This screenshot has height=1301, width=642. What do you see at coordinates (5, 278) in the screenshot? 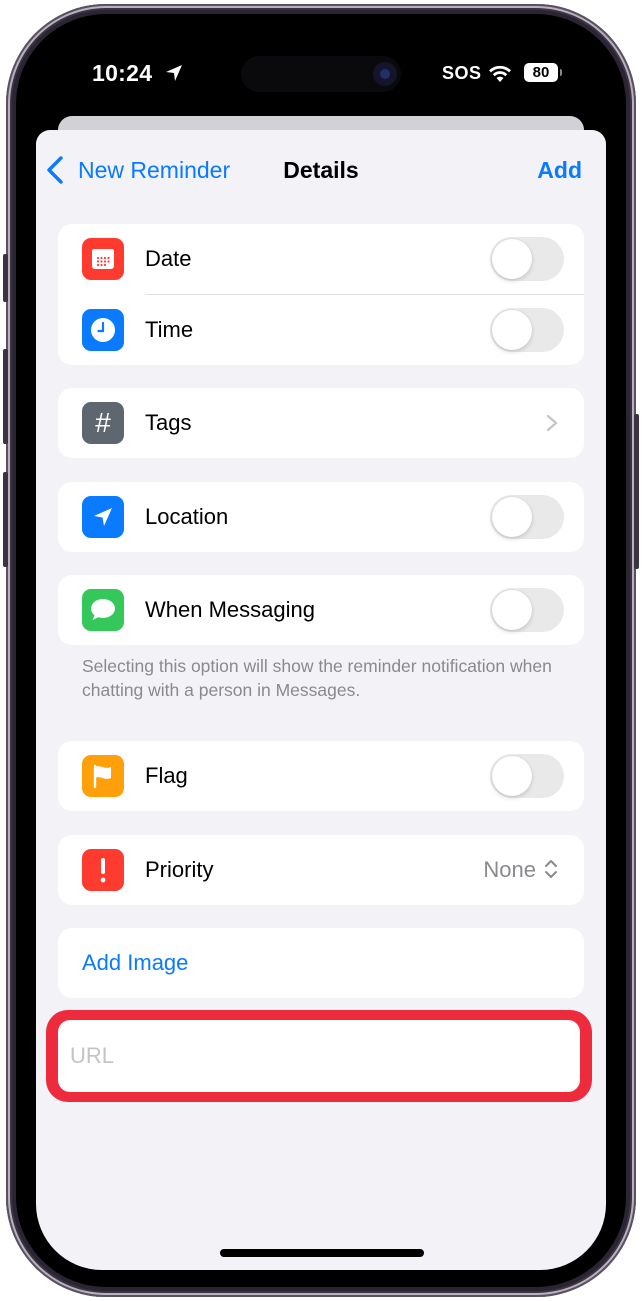
I see `action-button` at bounding box center [5, 278].